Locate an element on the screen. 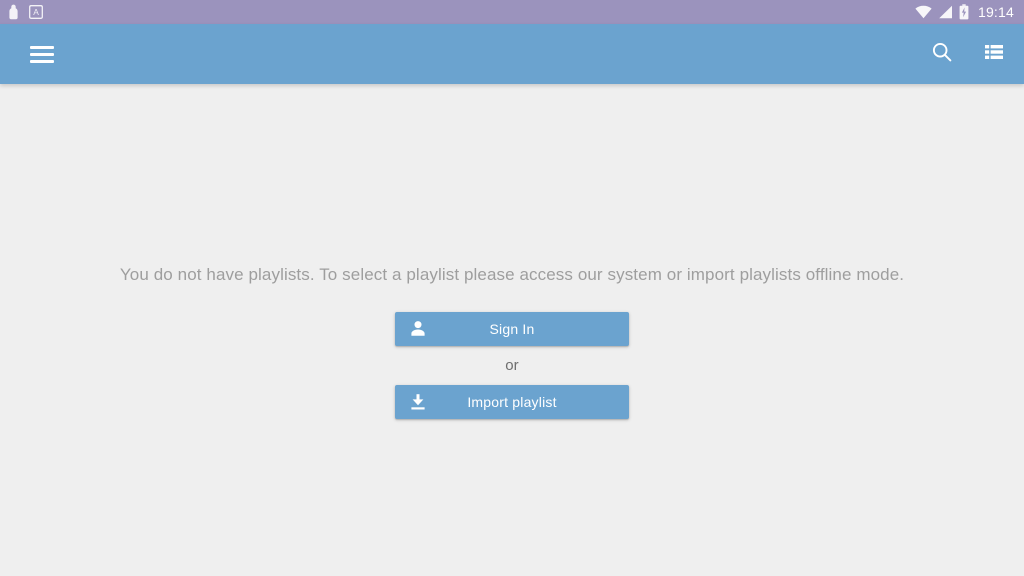  sign-in-button-label: Sign In is located at coordinates (512, 329).